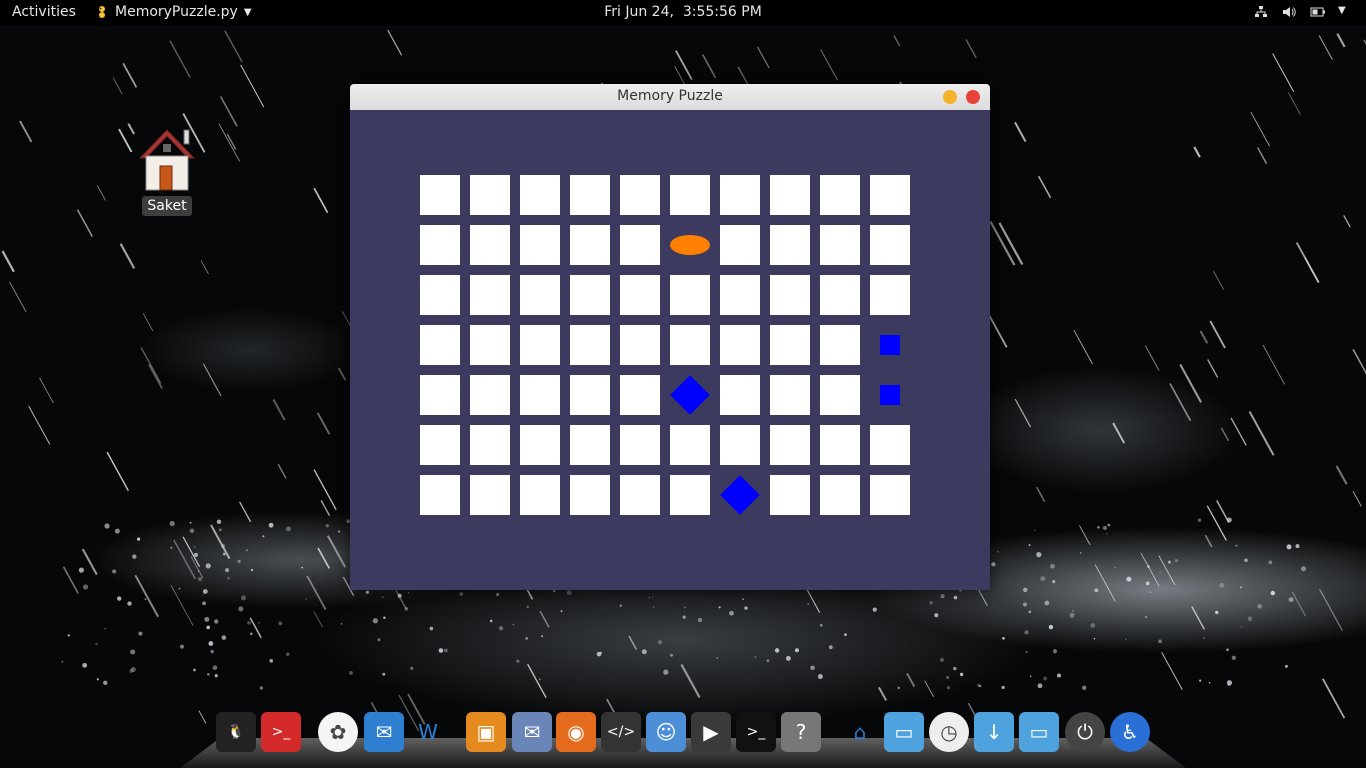 Image resolution: width=1366 pixels, height=768 pixels. What do you see at coordinates (428, 732) in the screenshot?
I see `writer-icon: W` at bounding box center [428, 732].